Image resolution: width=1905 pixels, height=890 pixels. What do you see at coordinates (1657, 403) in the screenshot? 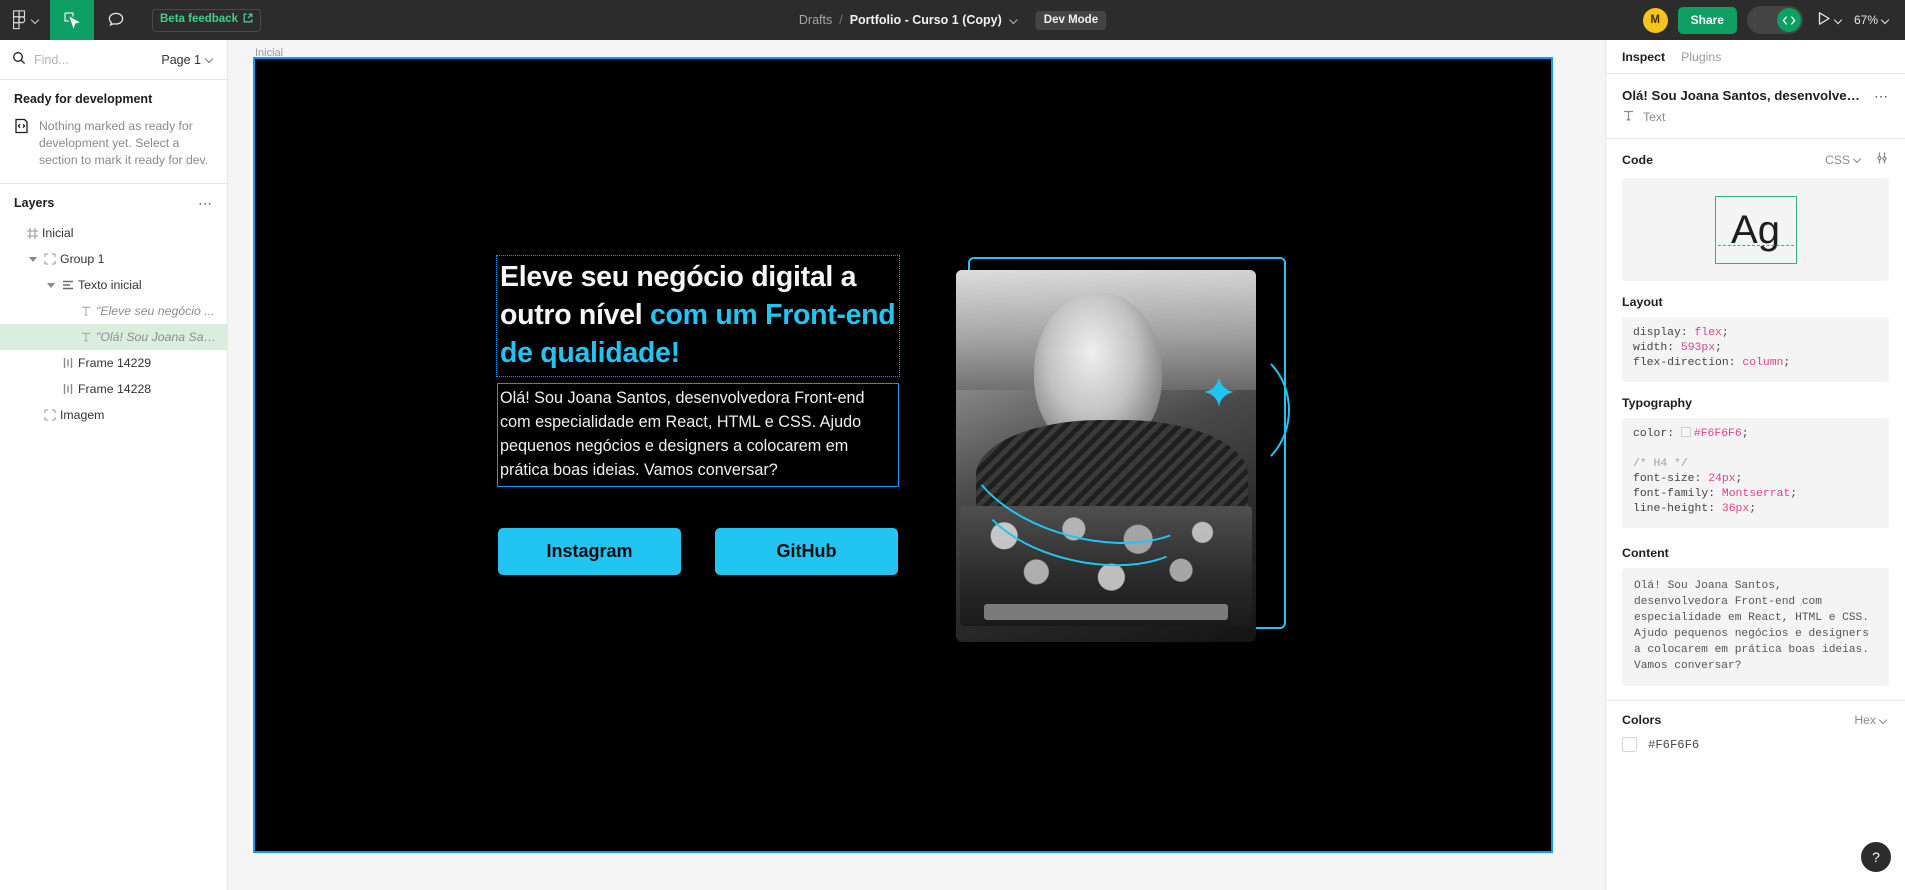
I see `typography-heading: Typography` at bounding box center [1657, 403].